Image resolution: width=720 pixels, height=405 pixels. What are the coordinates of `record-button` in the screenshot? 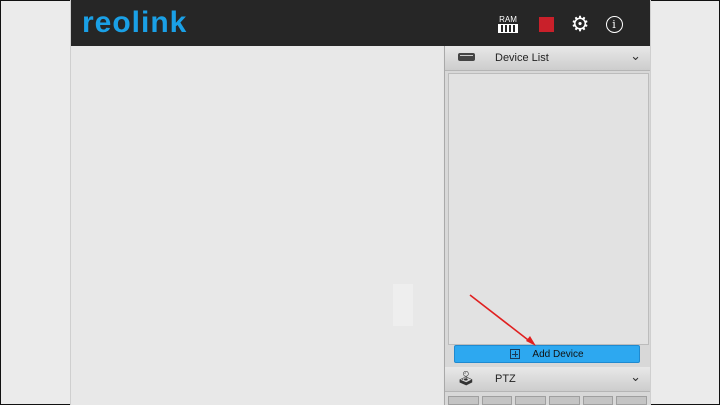 It's located at (546, 24).